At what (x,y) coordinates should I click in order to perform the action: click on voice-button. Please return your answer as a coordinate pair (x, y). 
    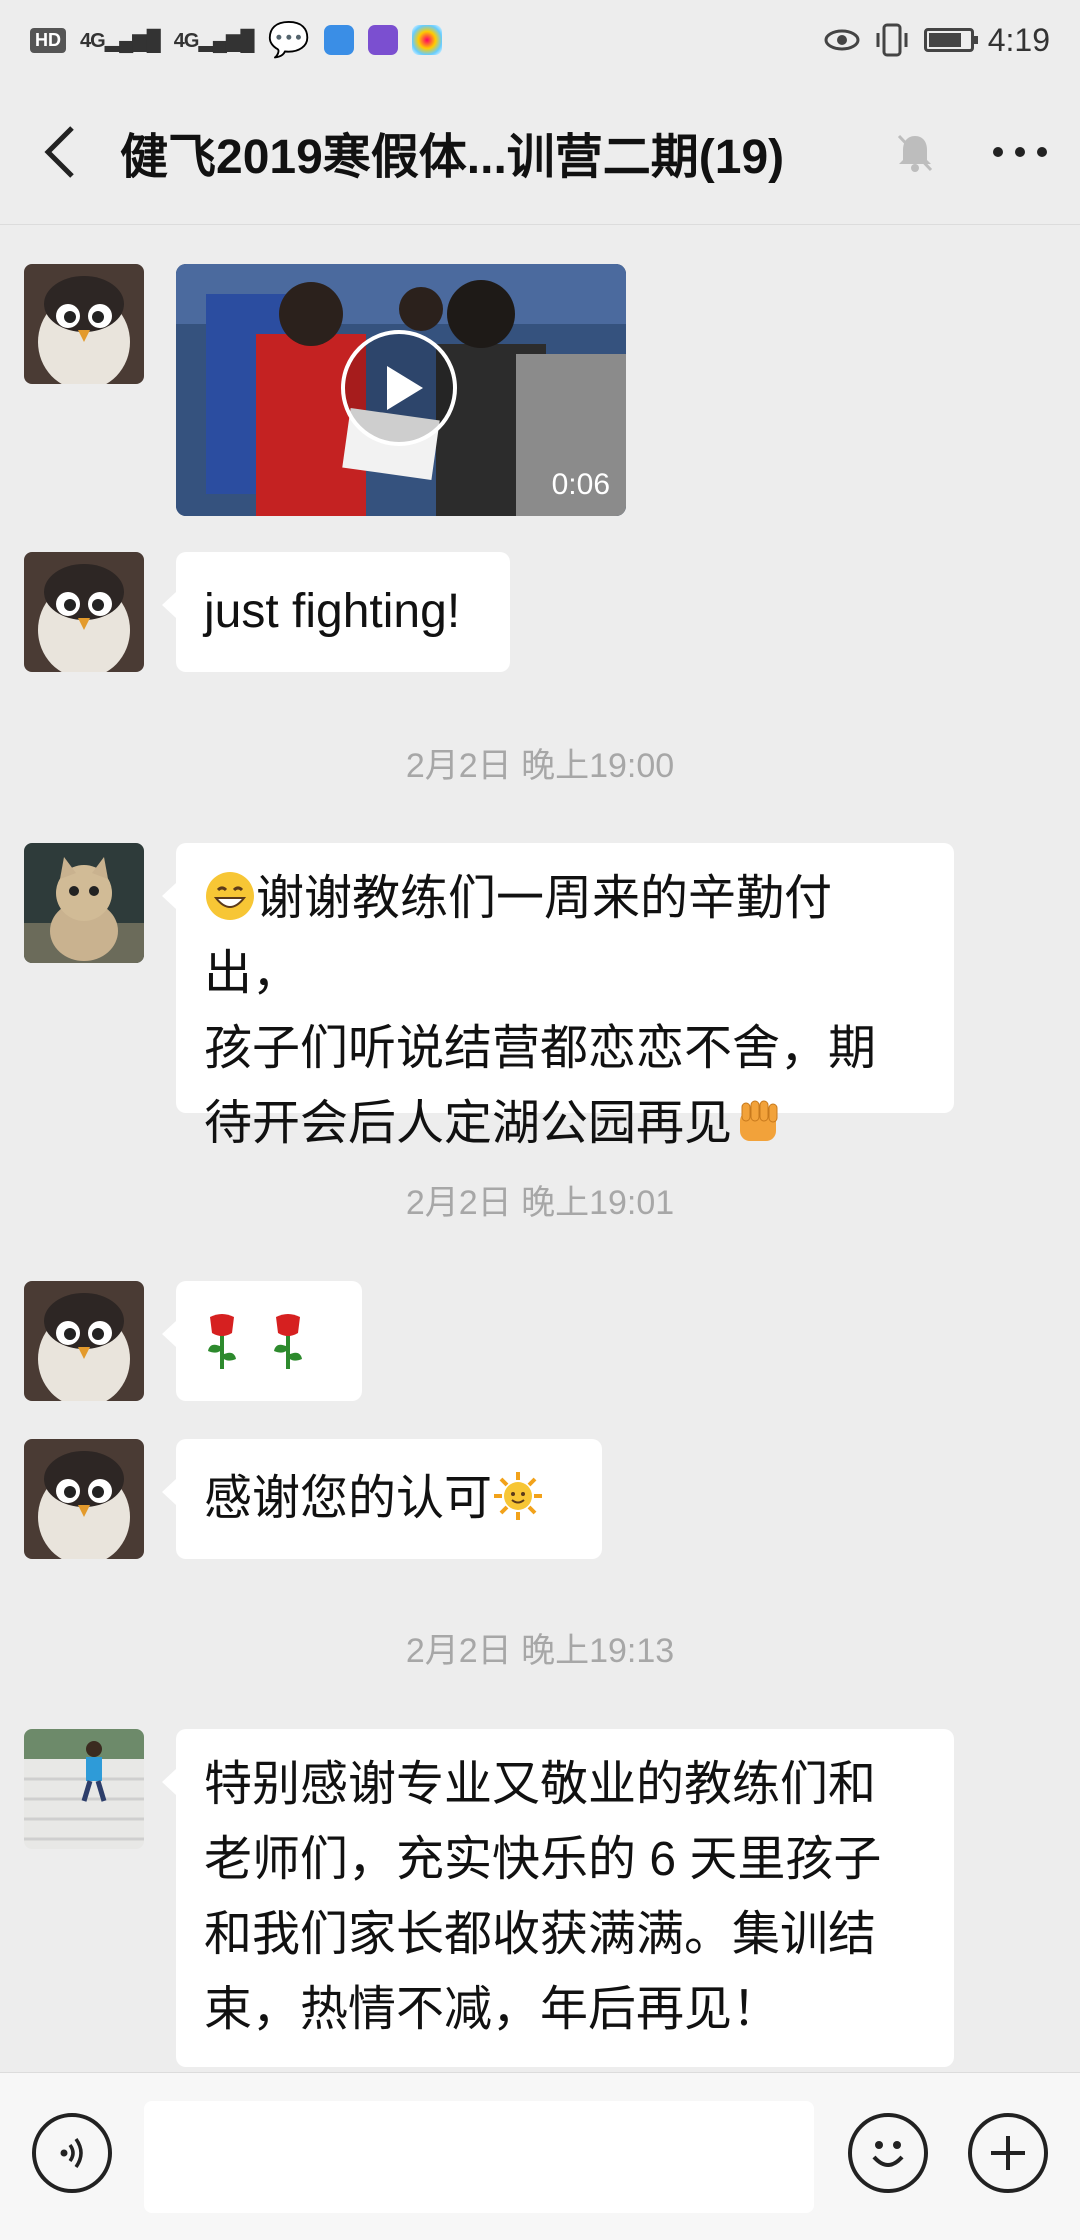
    Looking at the image, I should click on (72, 2153).